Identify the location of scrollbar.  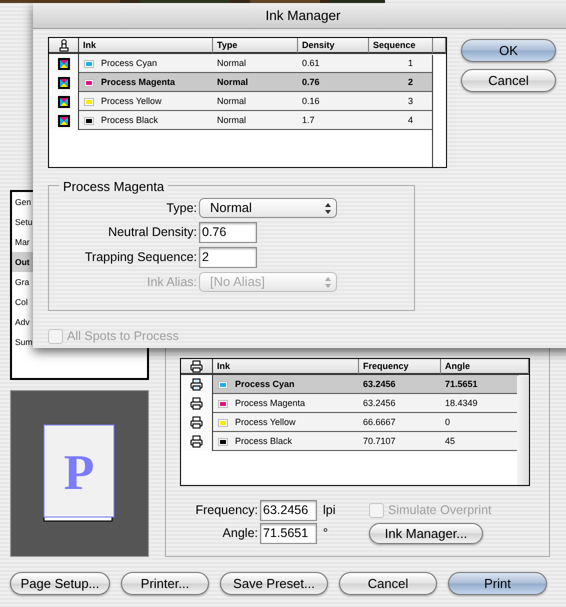
(523, 430).